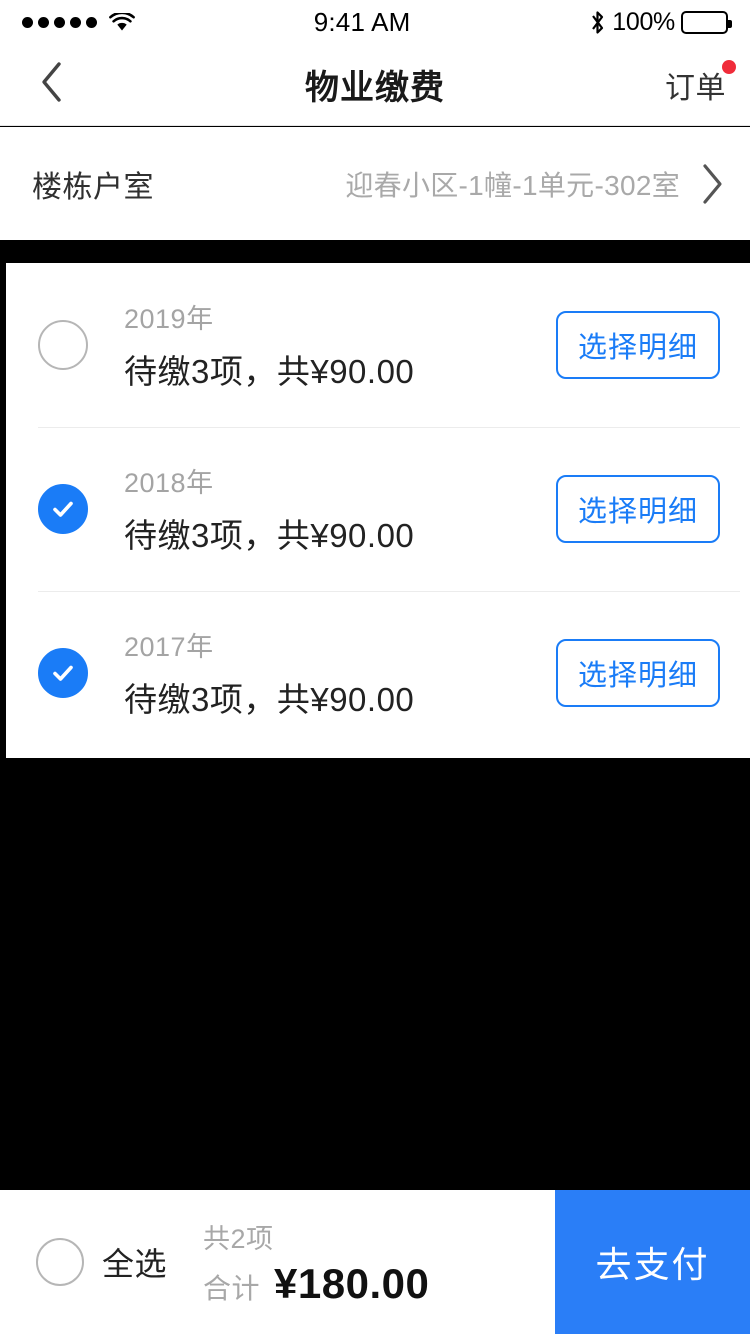 The width and height of the screenshot is (750, 1334). I want to click on orders-label: 订单, so click(695, 88).